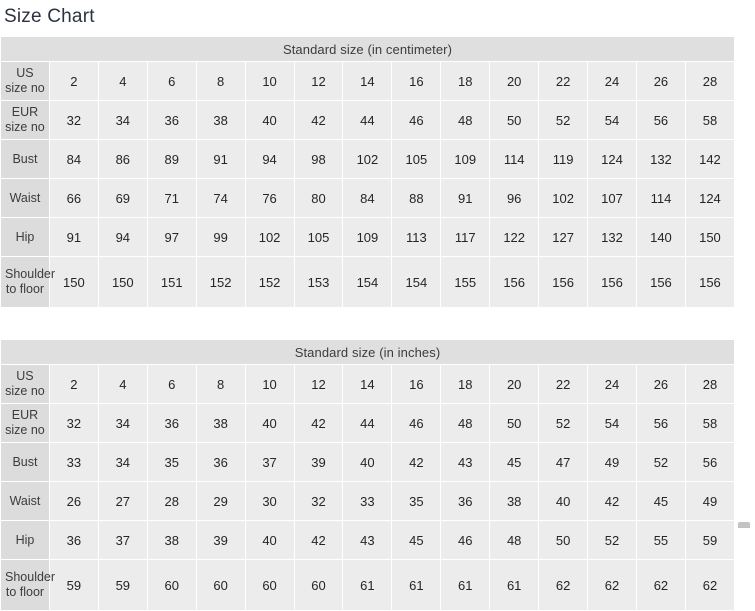  Describe the element at coordinates (269, 282) in the screenshot. I see `table-cell: 152` at that location.